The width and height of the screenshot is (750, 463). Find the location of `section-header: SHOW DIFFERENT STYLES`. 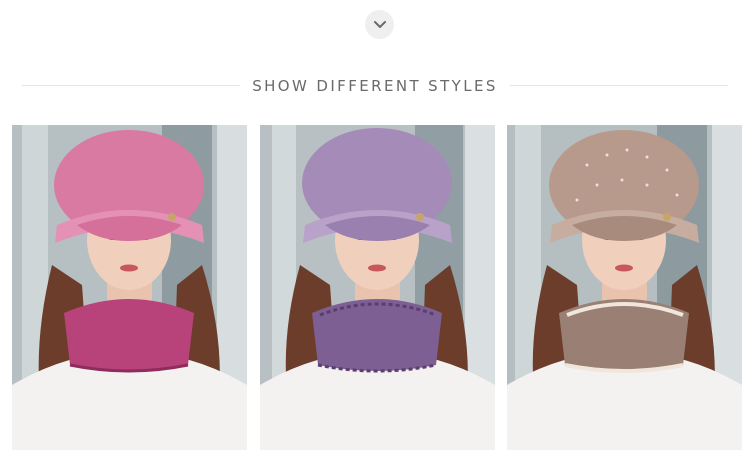

section-header: SHOW DIFFERENT STYLES is located at coordinates (375, 86).